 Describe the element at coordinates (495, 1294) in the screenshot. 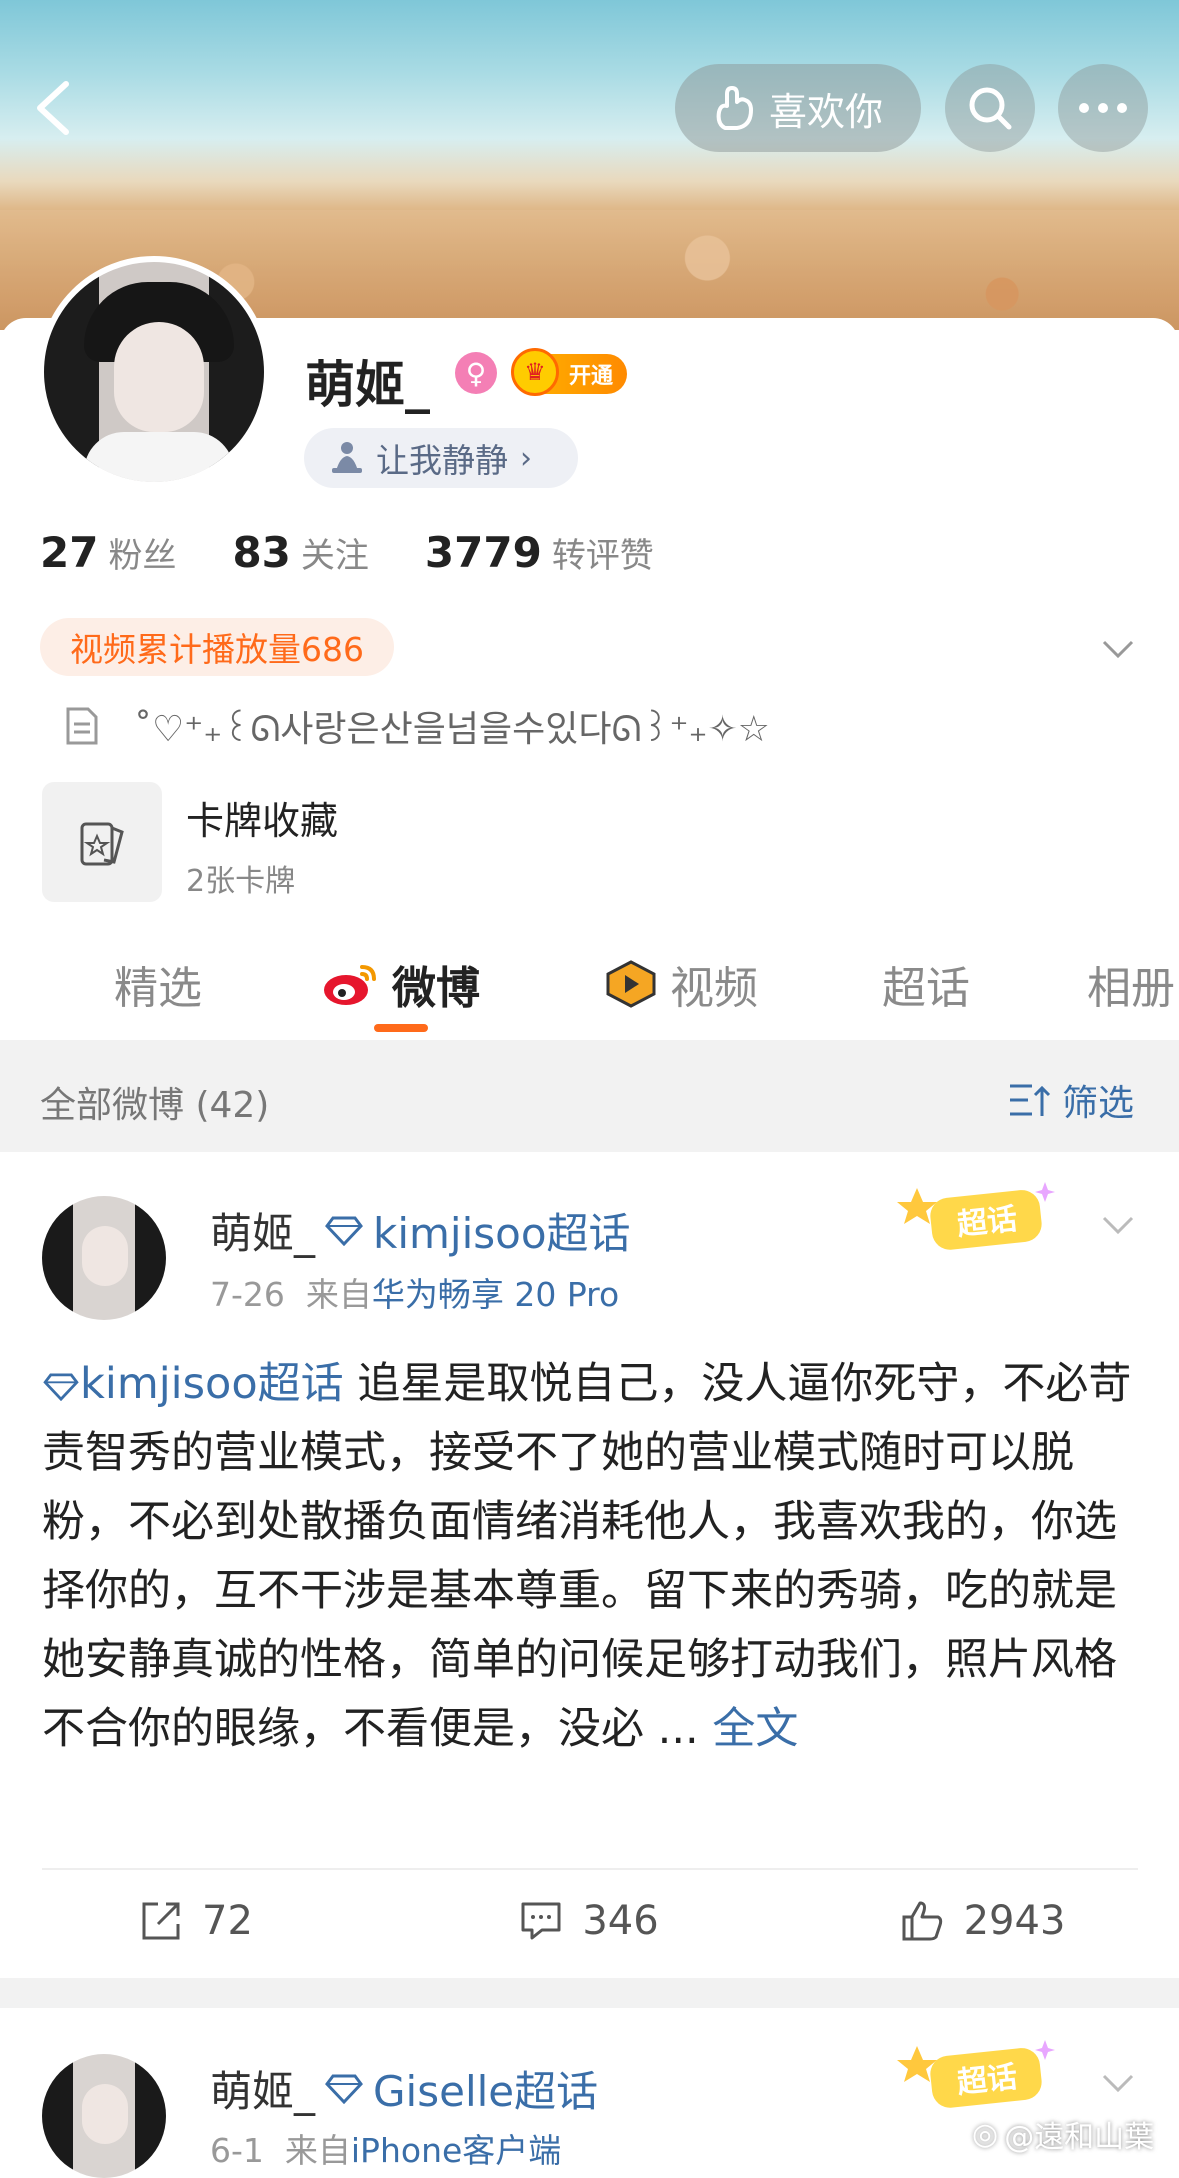

I see `post-source: 华为畅享 20 Pro` at that location.